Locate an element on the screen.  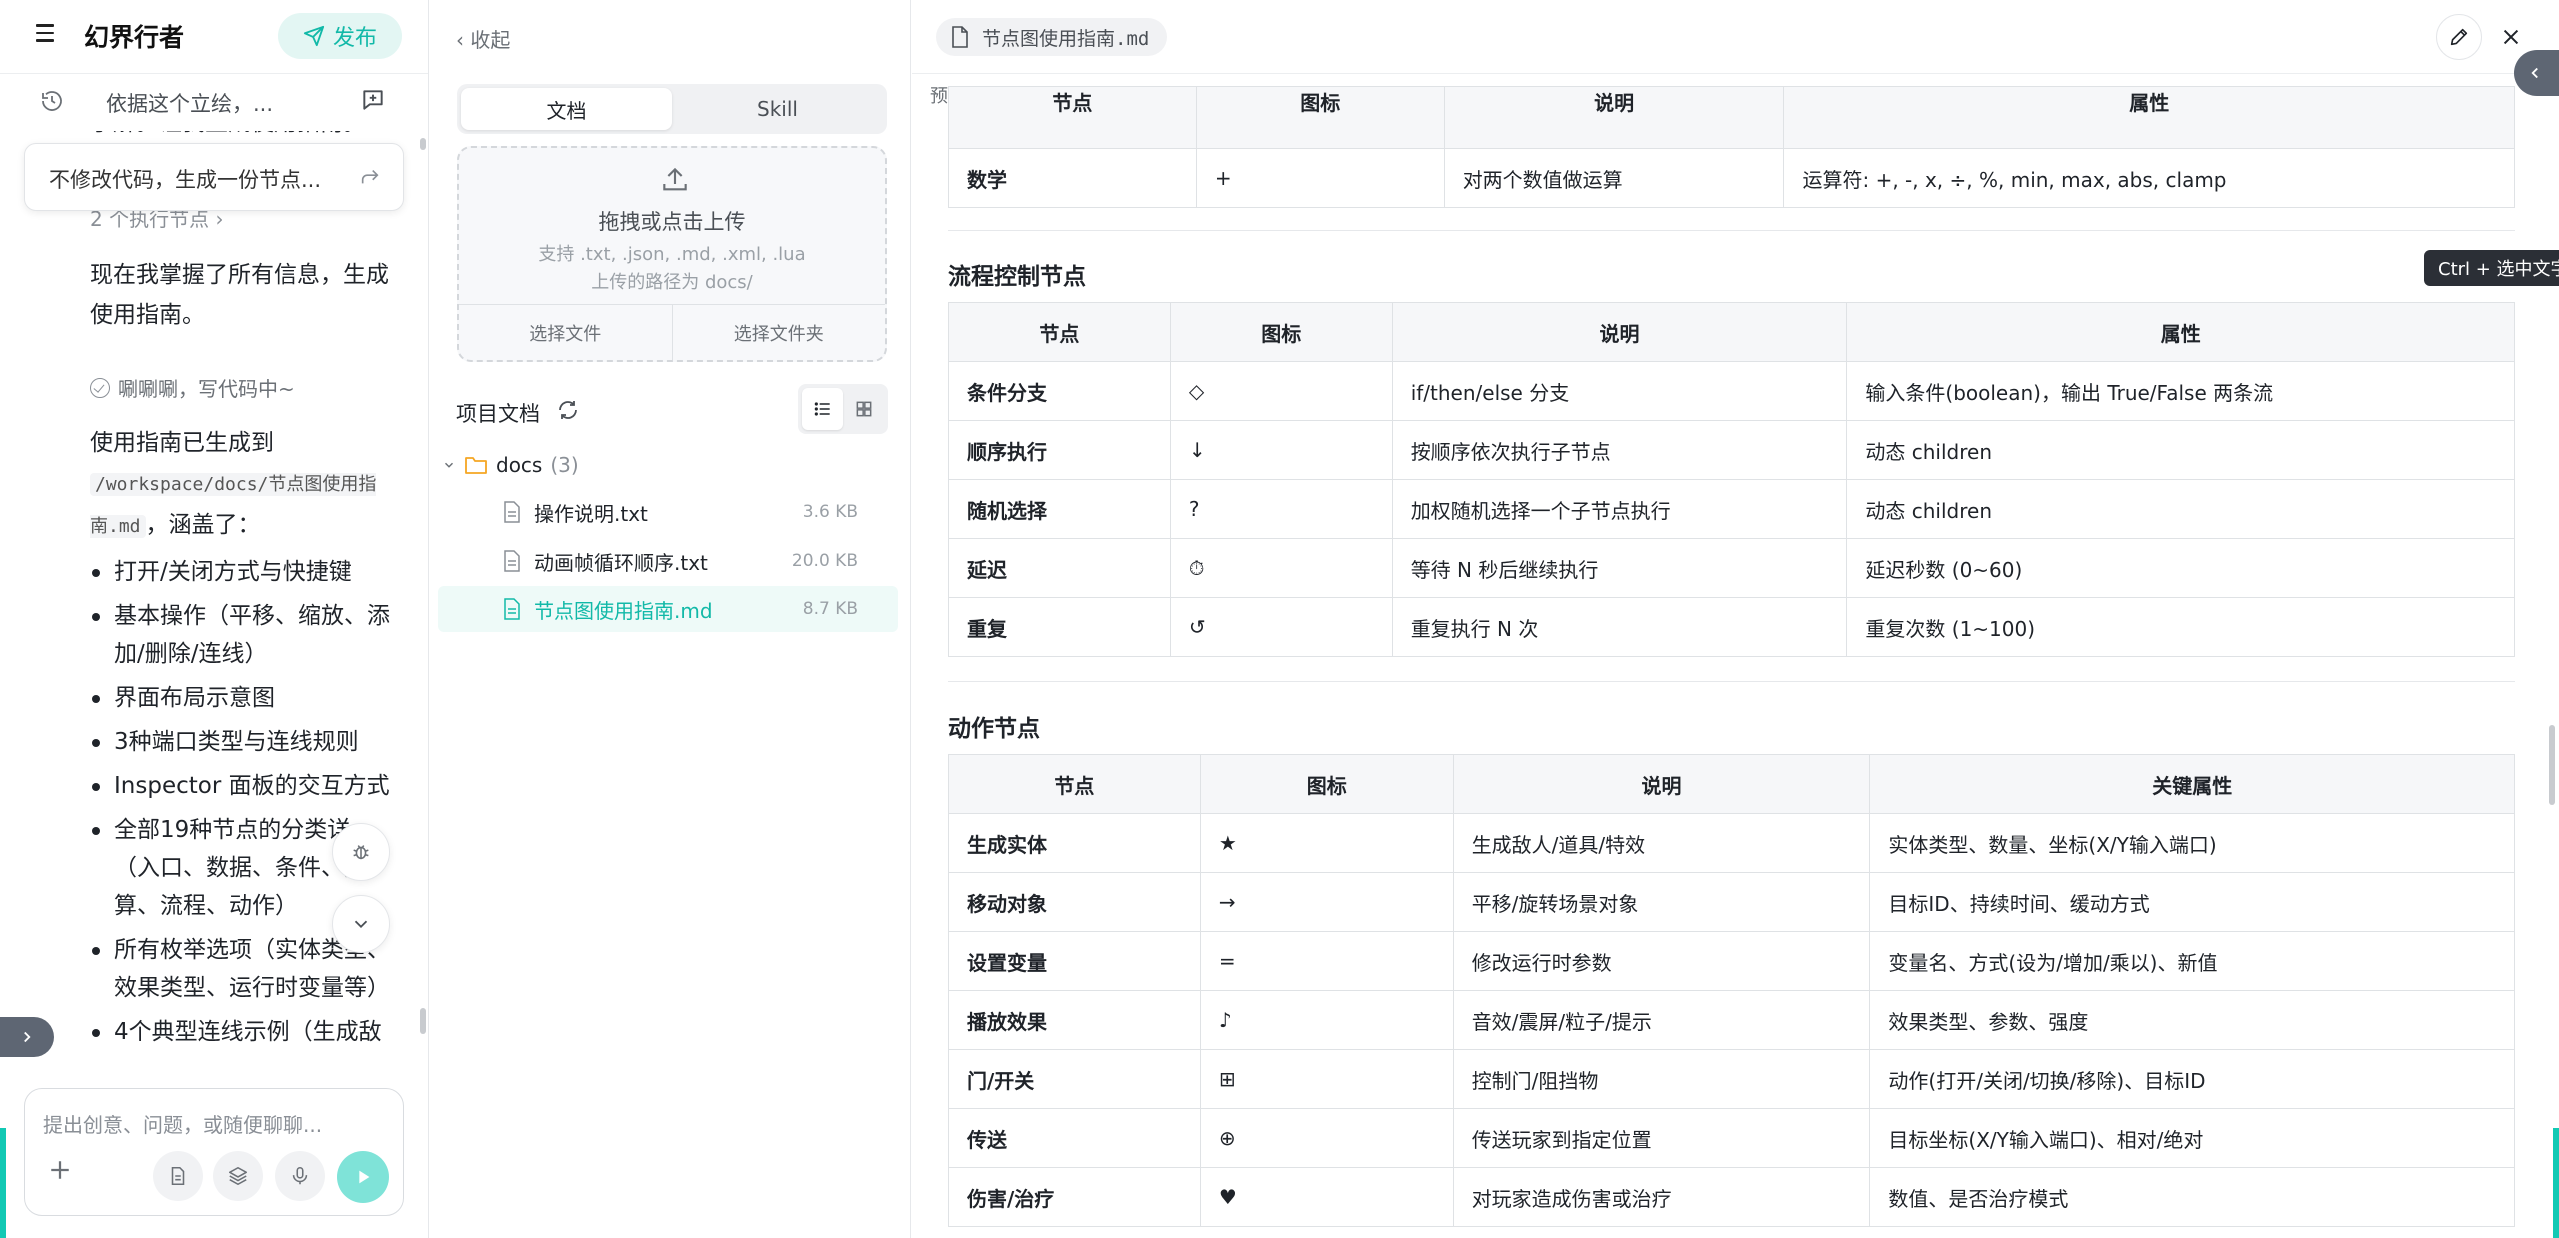
folder-count: (3) is located at coordinates (564, 465).